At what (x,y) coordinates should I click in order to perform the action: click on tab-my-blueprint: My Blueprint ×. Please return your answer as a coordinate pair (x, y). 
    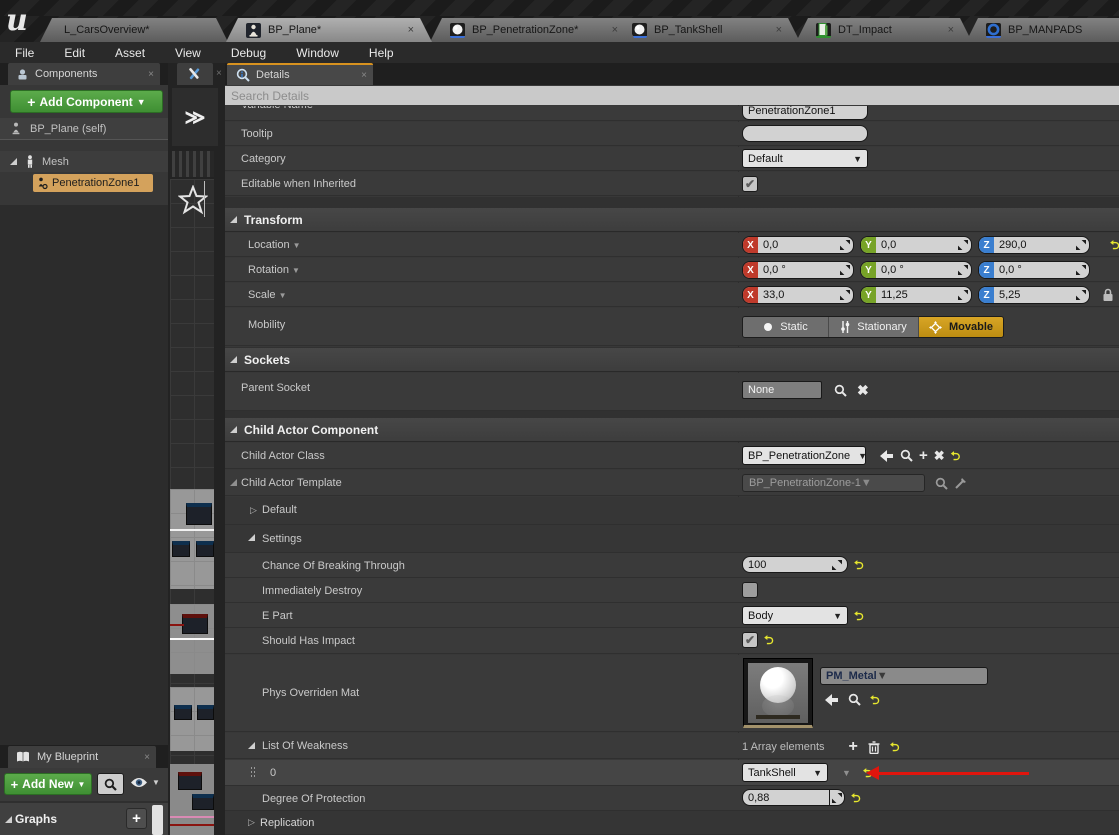
    Looking at the image, I should click on (82, 757).